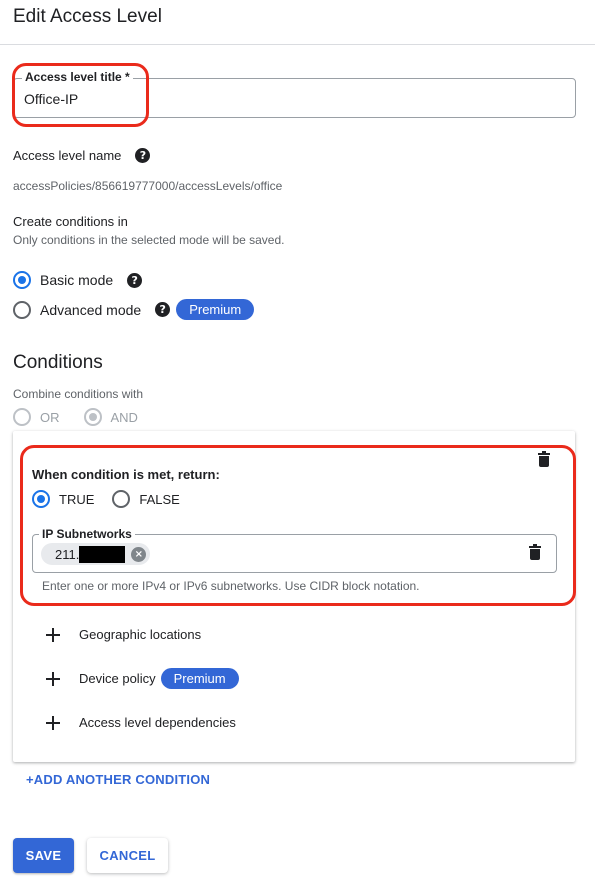 This screenshot has width=595, height=893. I want to click on basic-mode-label: Basic mode, so click(77, 280).